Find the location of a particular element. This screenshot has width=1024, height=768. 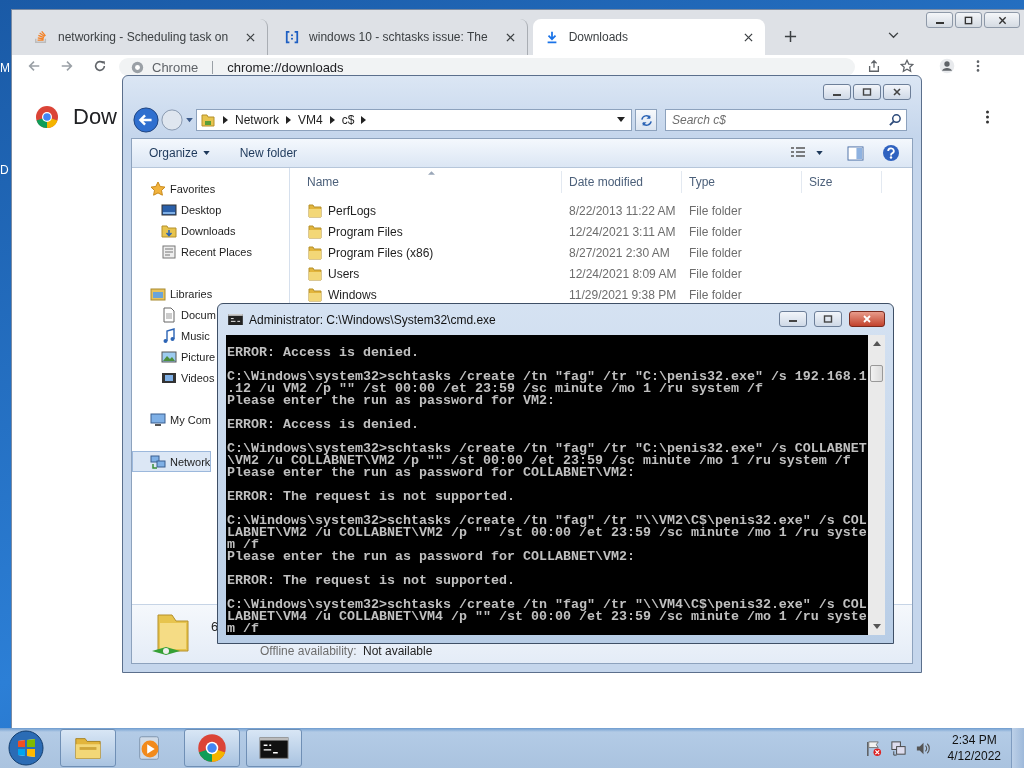

nav-item: Recent Places is located at coordinates (192, 251).